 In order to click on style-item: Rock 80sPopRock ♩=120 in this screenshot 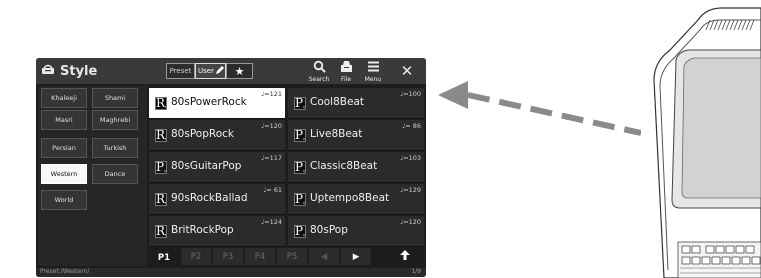, I will do `click(217, 135)`.